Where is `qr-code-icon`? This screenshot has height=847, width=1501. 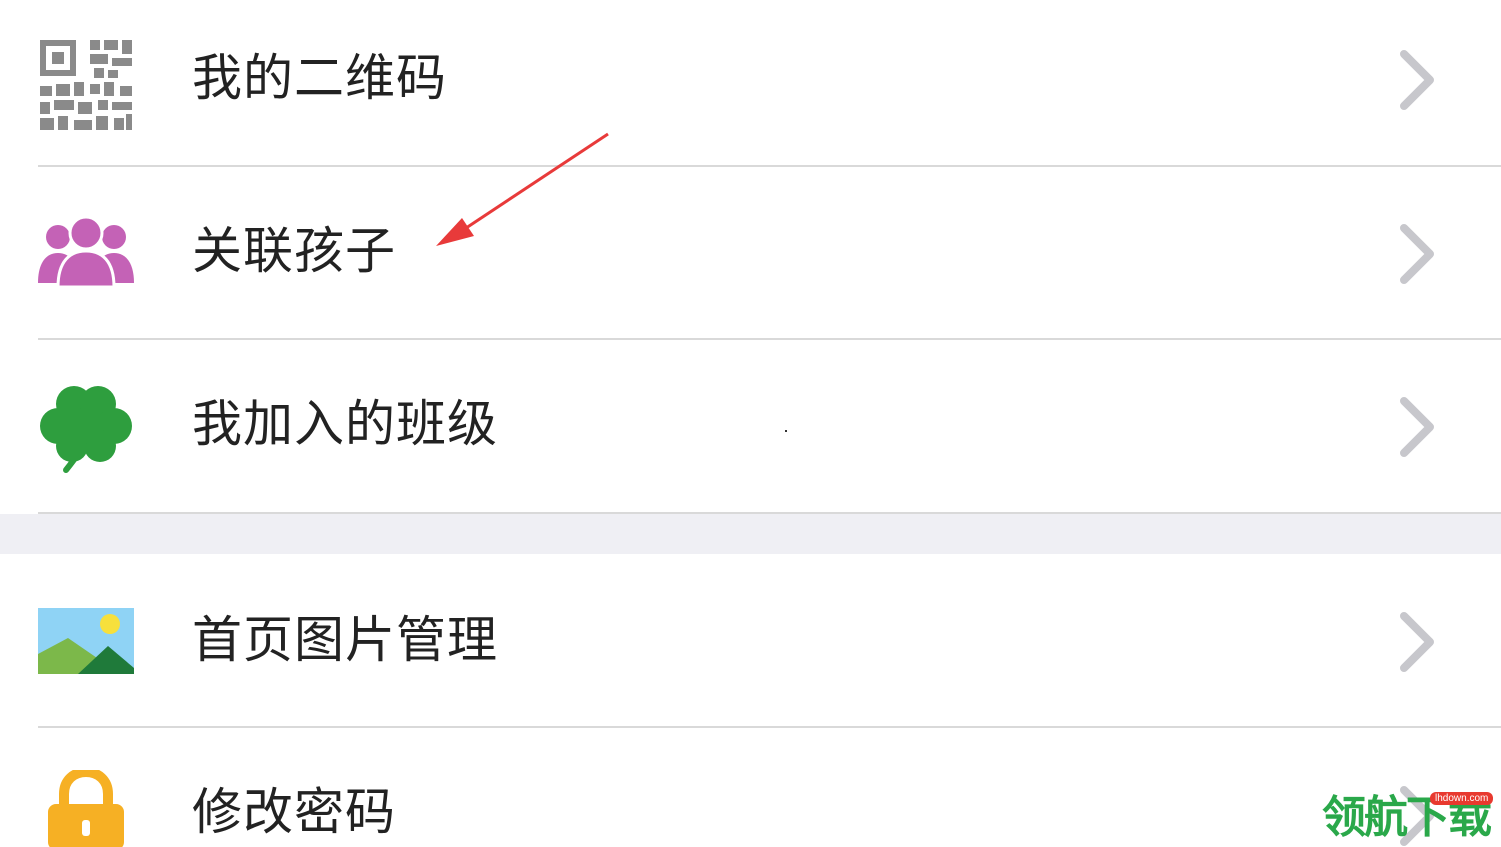 qr-code-icon is located at coordinates (86, 84).